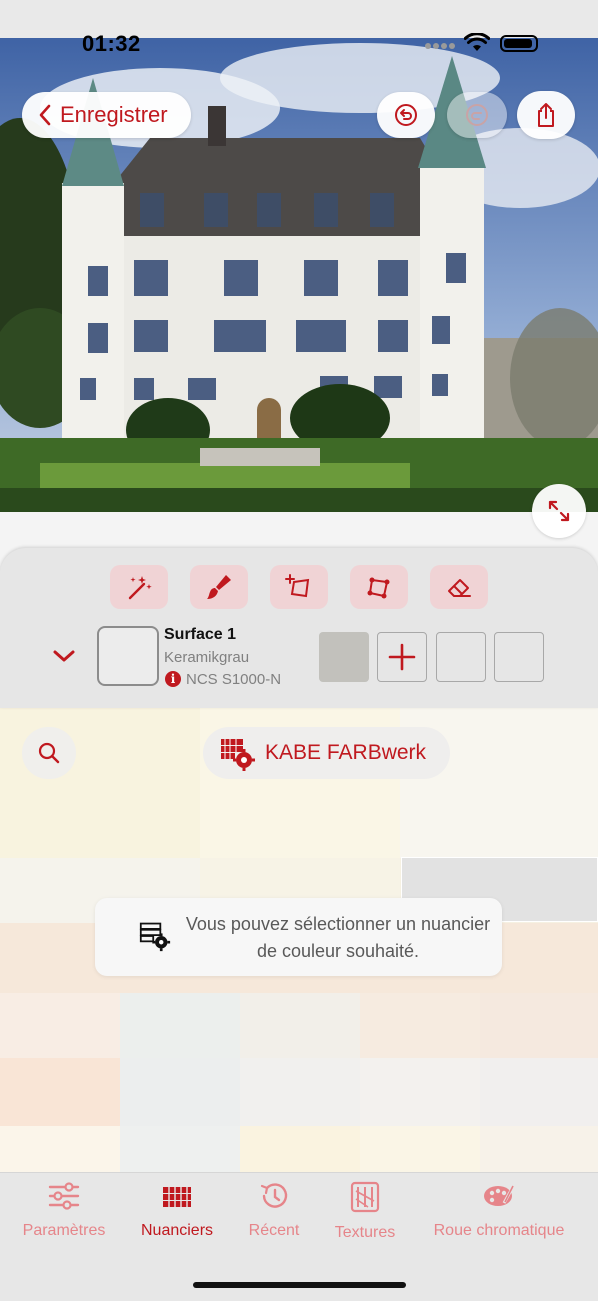  Describe the element at coordinates (111, 43) in the screenshot. I see `status-time: 01:32` at that location.